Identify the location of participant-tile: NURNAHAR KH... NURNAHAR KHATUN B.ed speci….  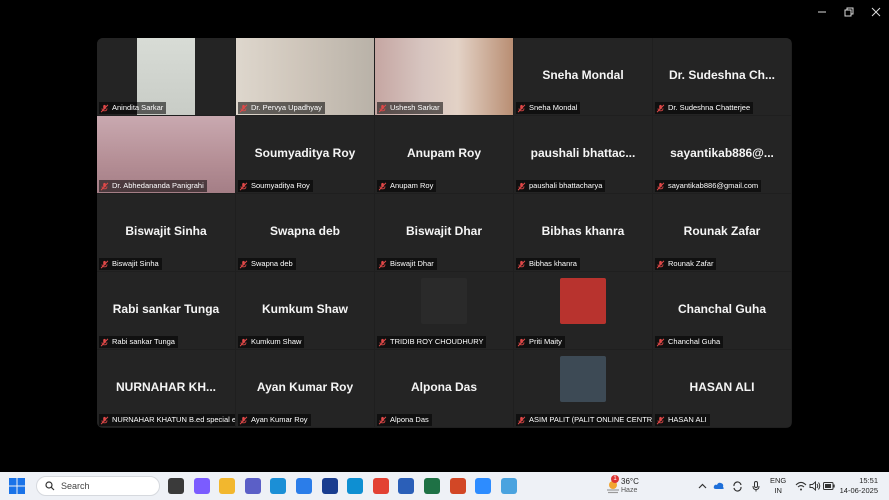
(166, 388).